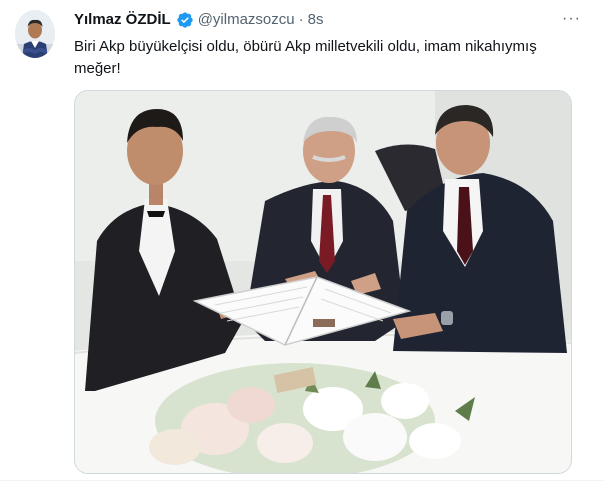  Describe the element at coordinates (122, 20) in the screenshot. I see `display-name: Yılmaz ÖZDİL` at that location.